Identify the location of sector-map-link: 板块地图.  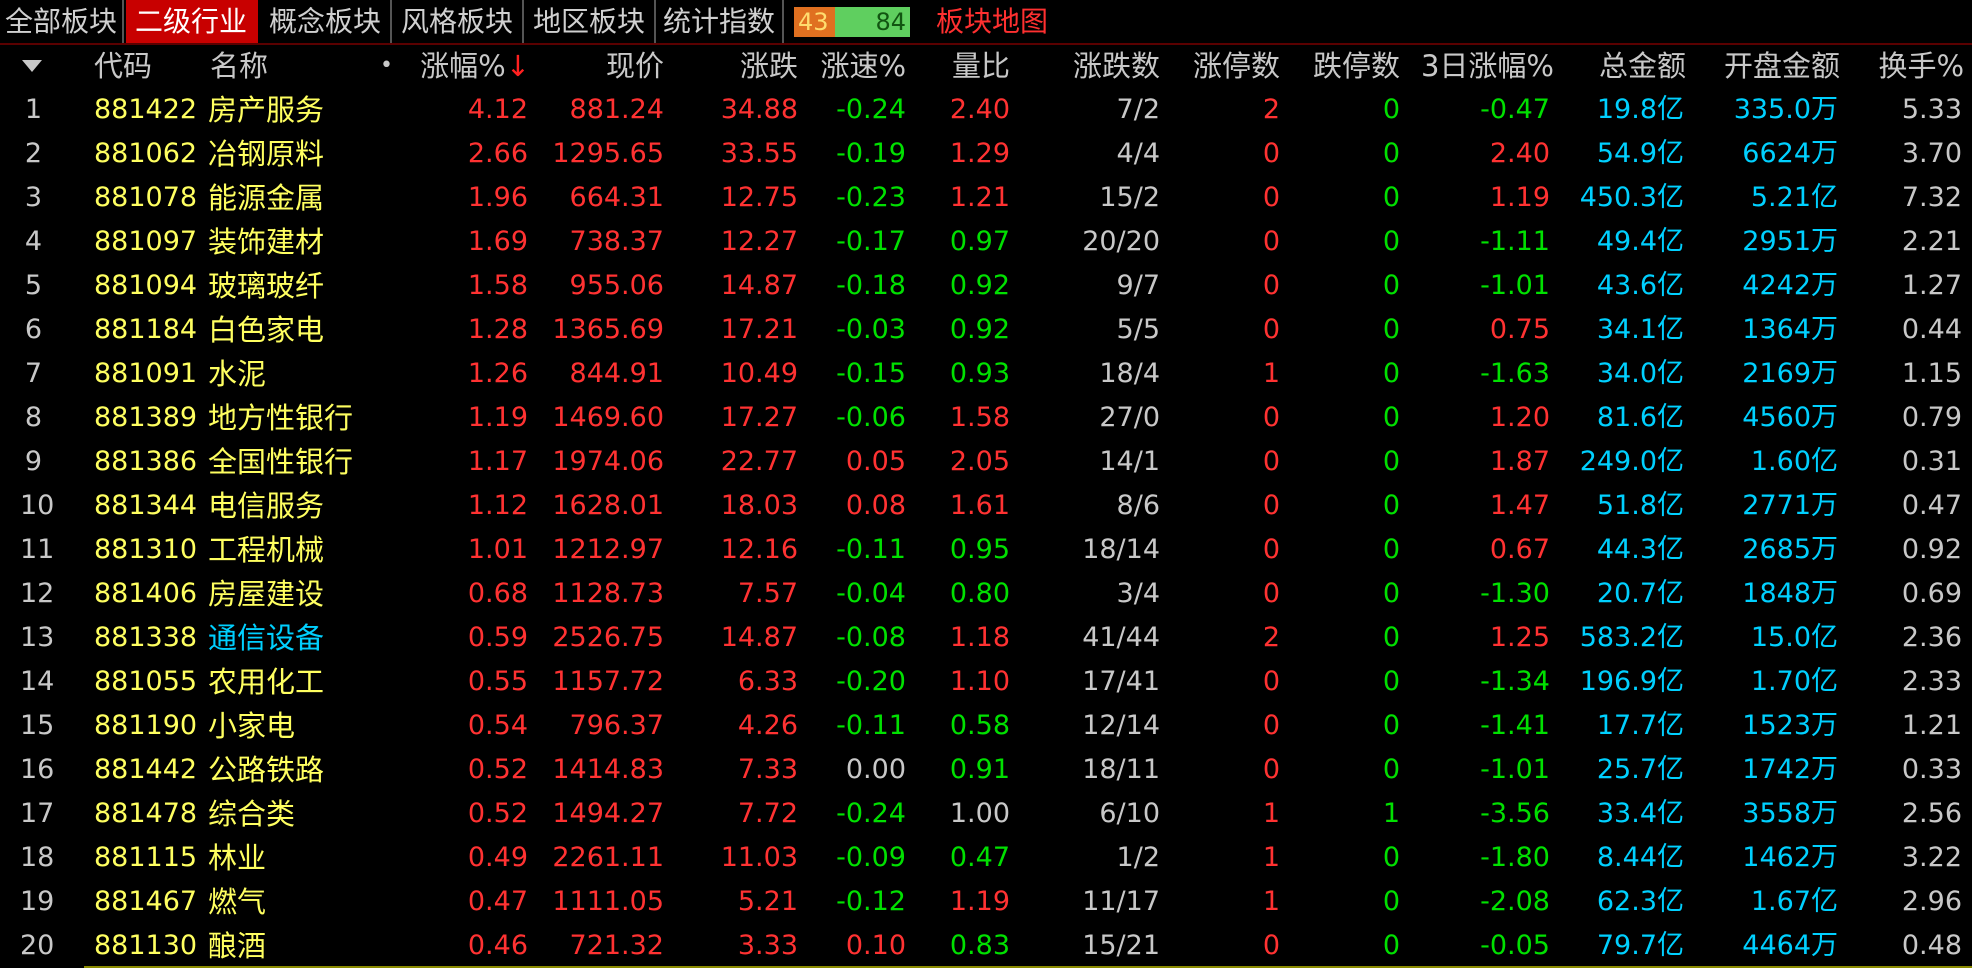
(992, 22).